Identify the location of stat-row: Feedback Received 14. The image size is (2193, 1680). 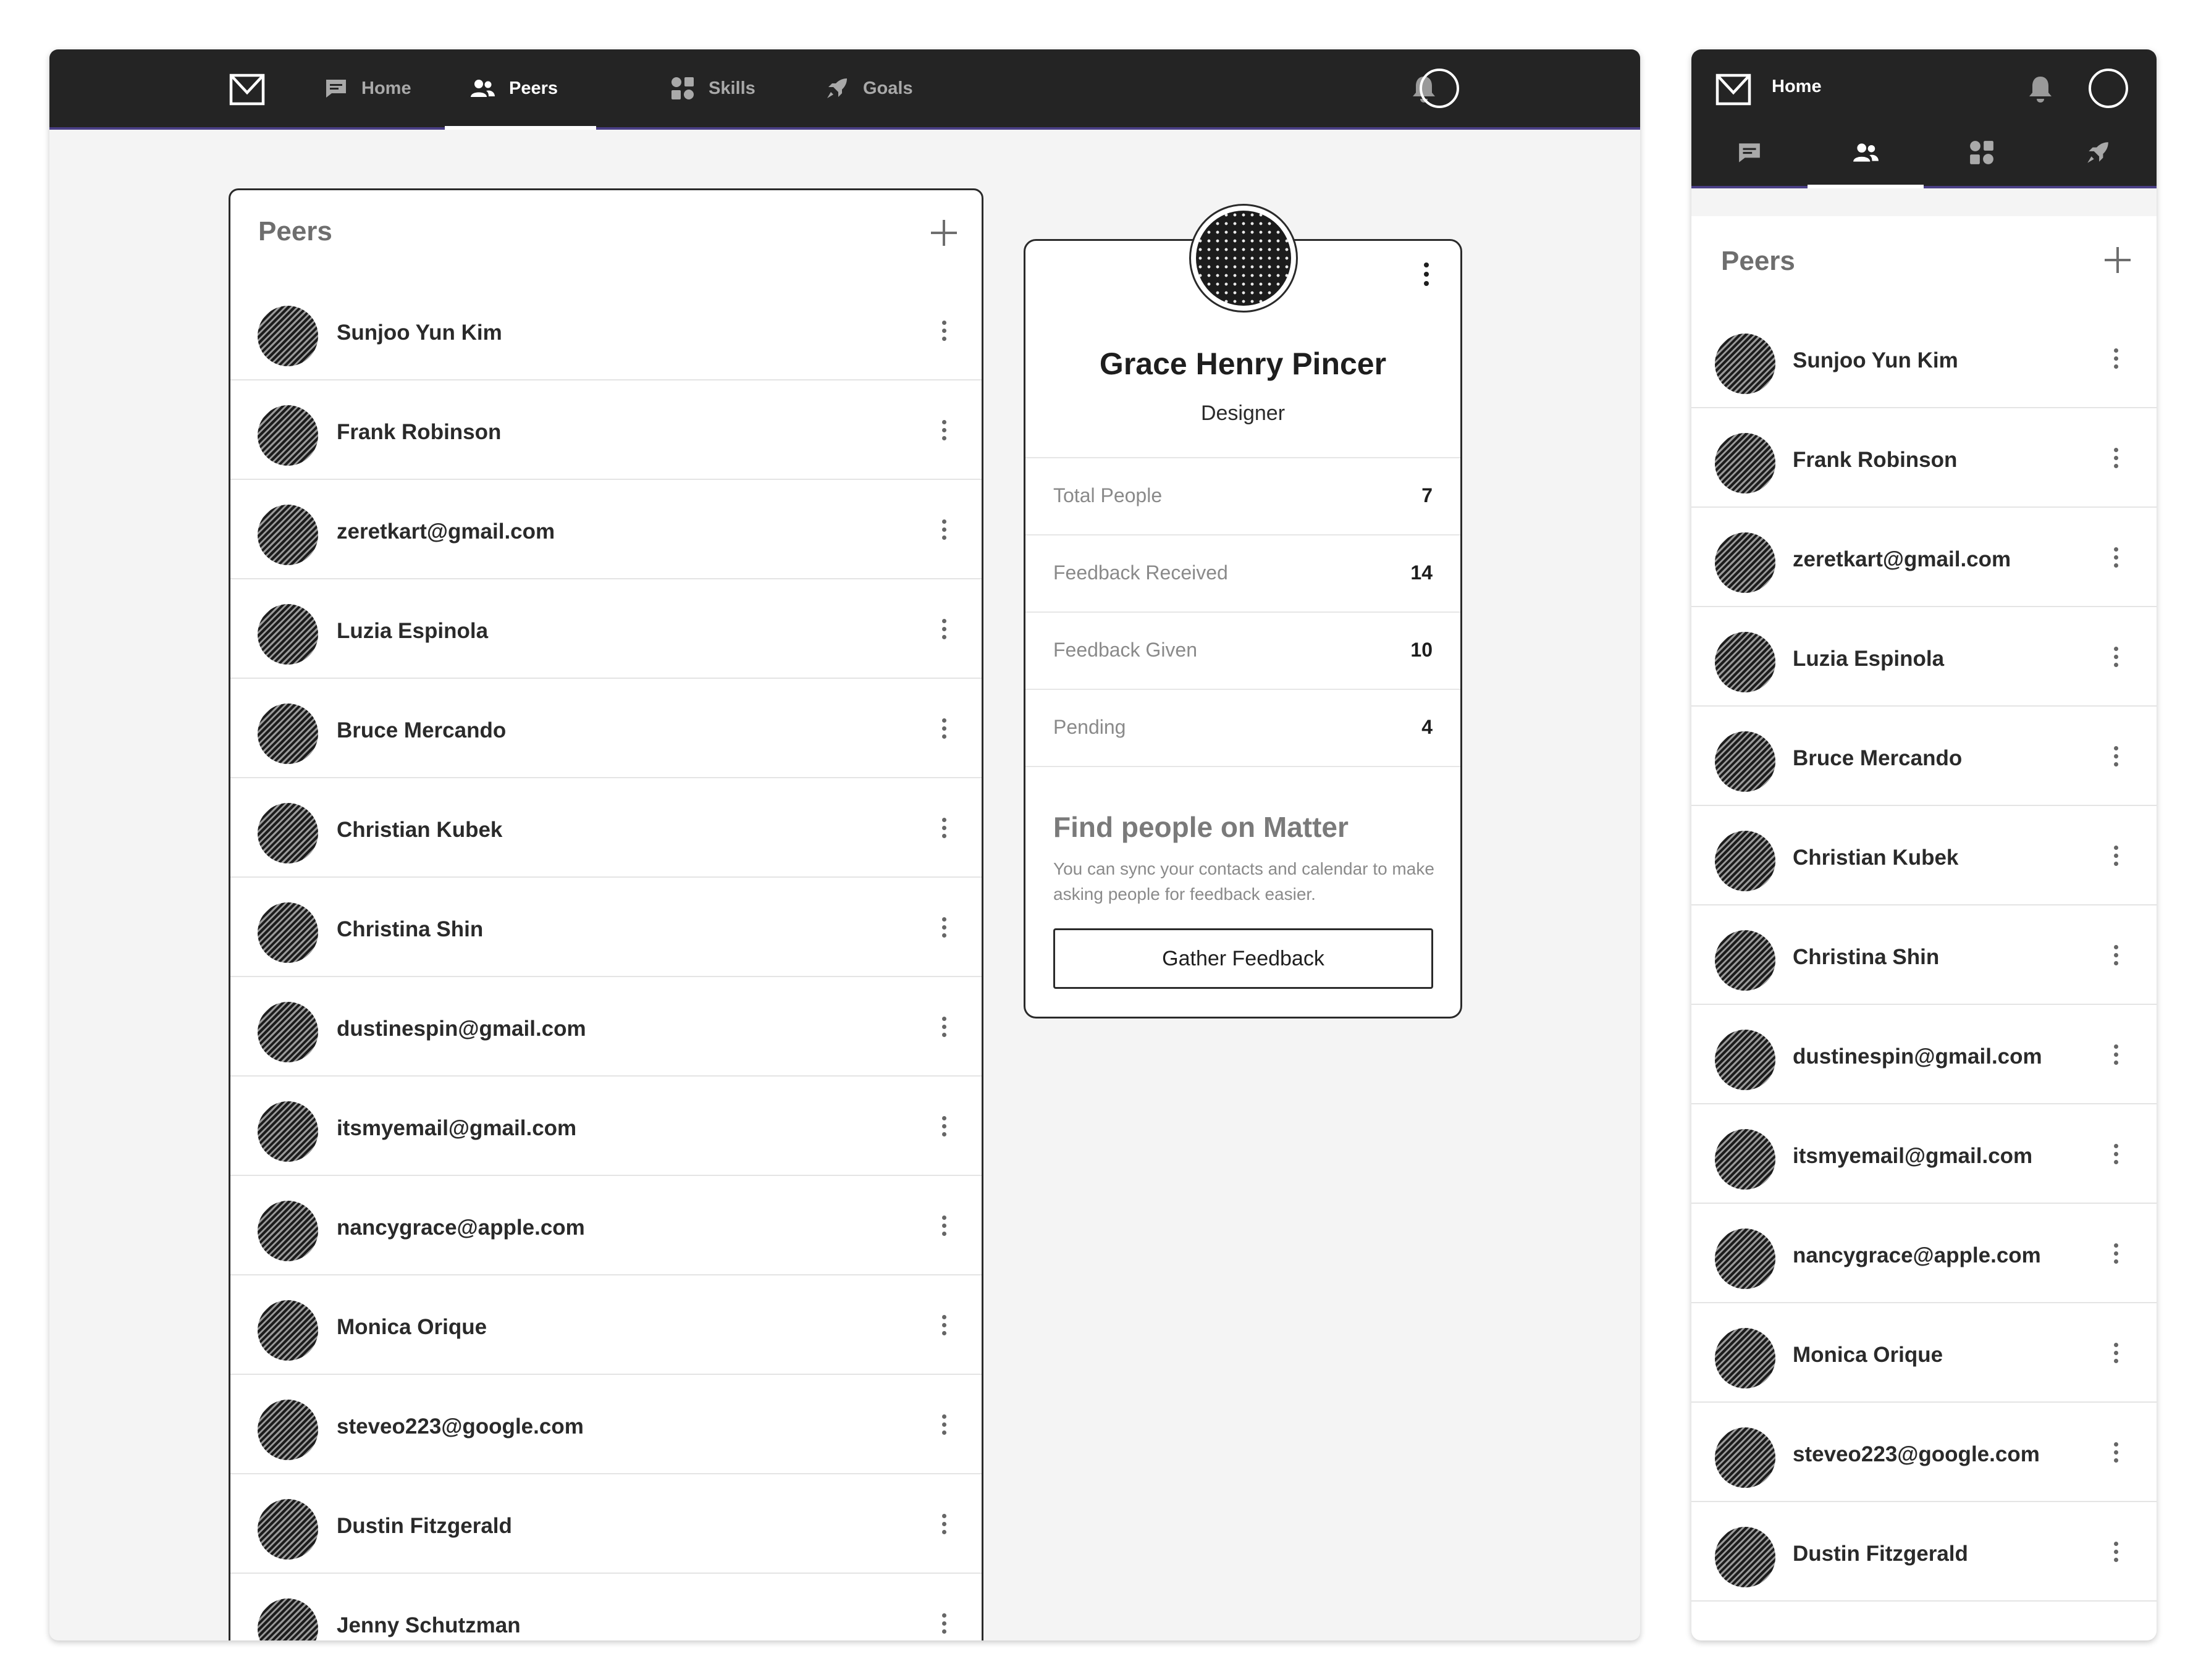
(1242, 574).